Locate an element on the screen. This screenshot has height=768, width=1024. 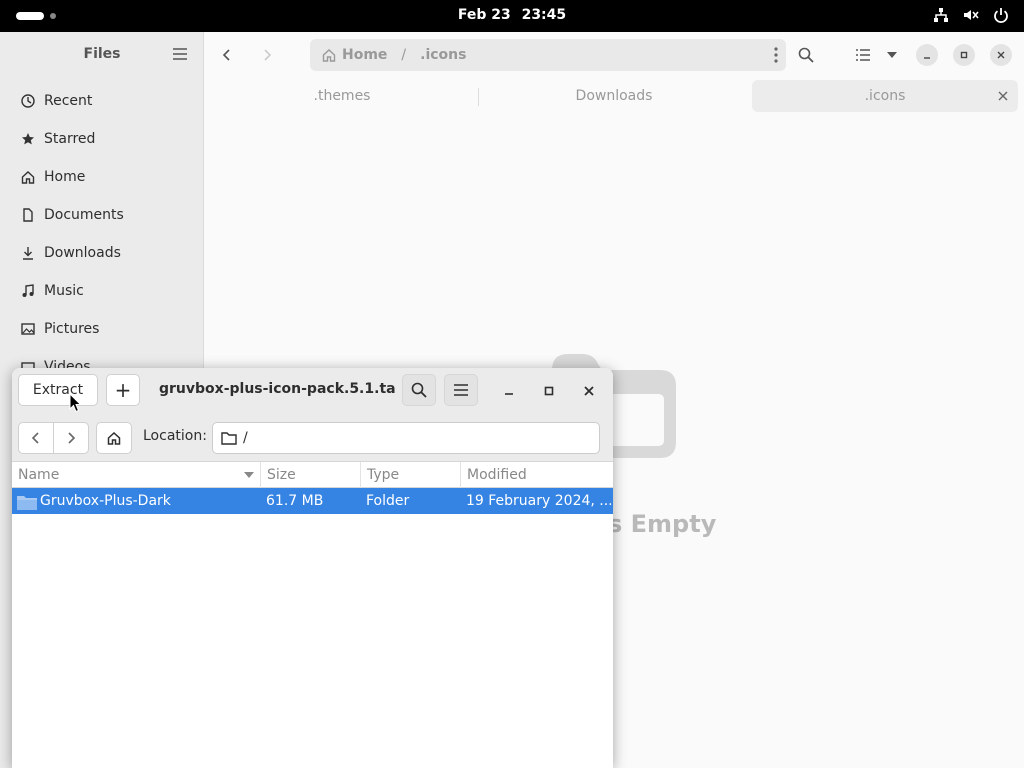
picture-icon is located at coordinates (28, 329).